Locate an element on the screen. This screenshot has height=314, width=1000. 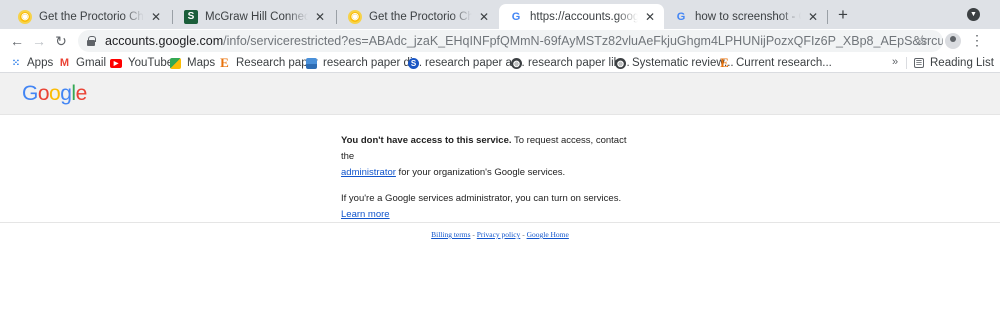
bookmark-maps: Maps is located at coordinates (192, 63).